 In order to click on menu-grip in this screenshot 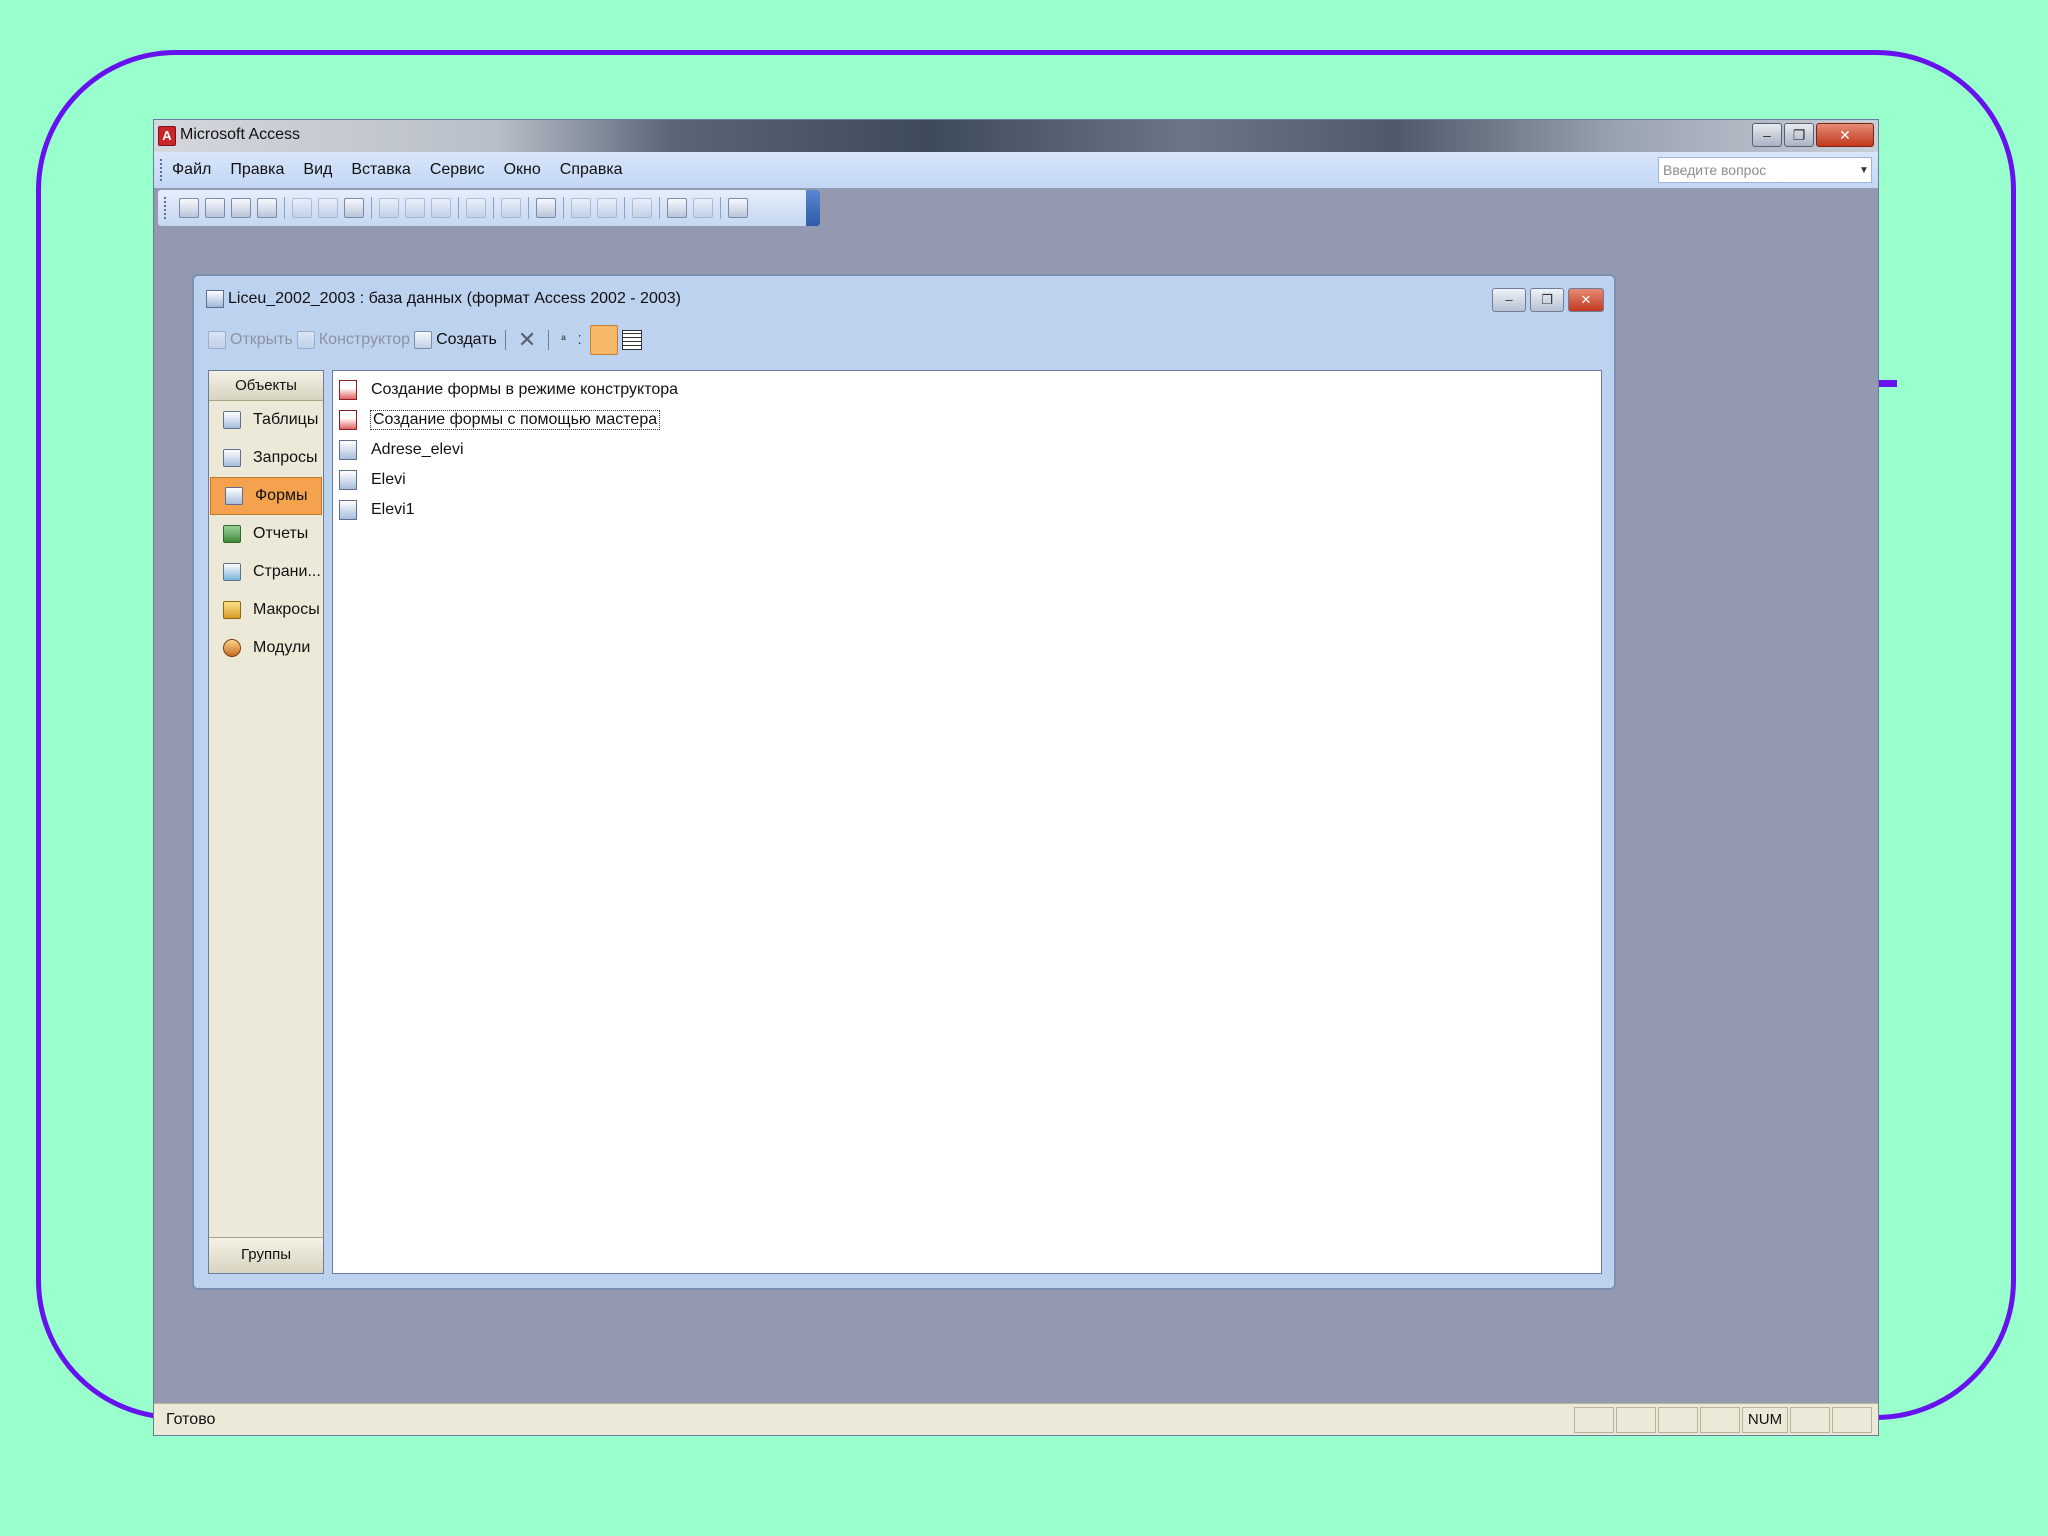, I will do `click(162, 170)`.